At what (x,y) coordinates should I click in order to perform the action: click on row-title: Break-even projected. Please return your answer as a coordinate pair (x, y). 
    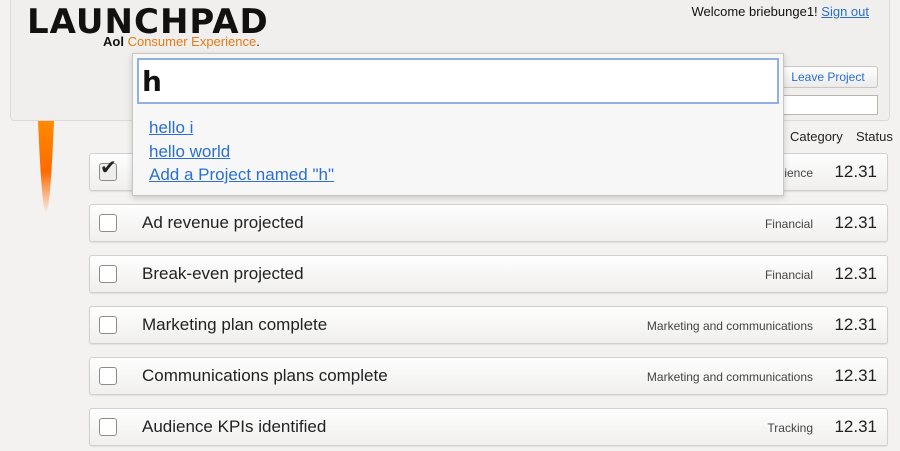
    Looking at the image, I should click on (223, 273).